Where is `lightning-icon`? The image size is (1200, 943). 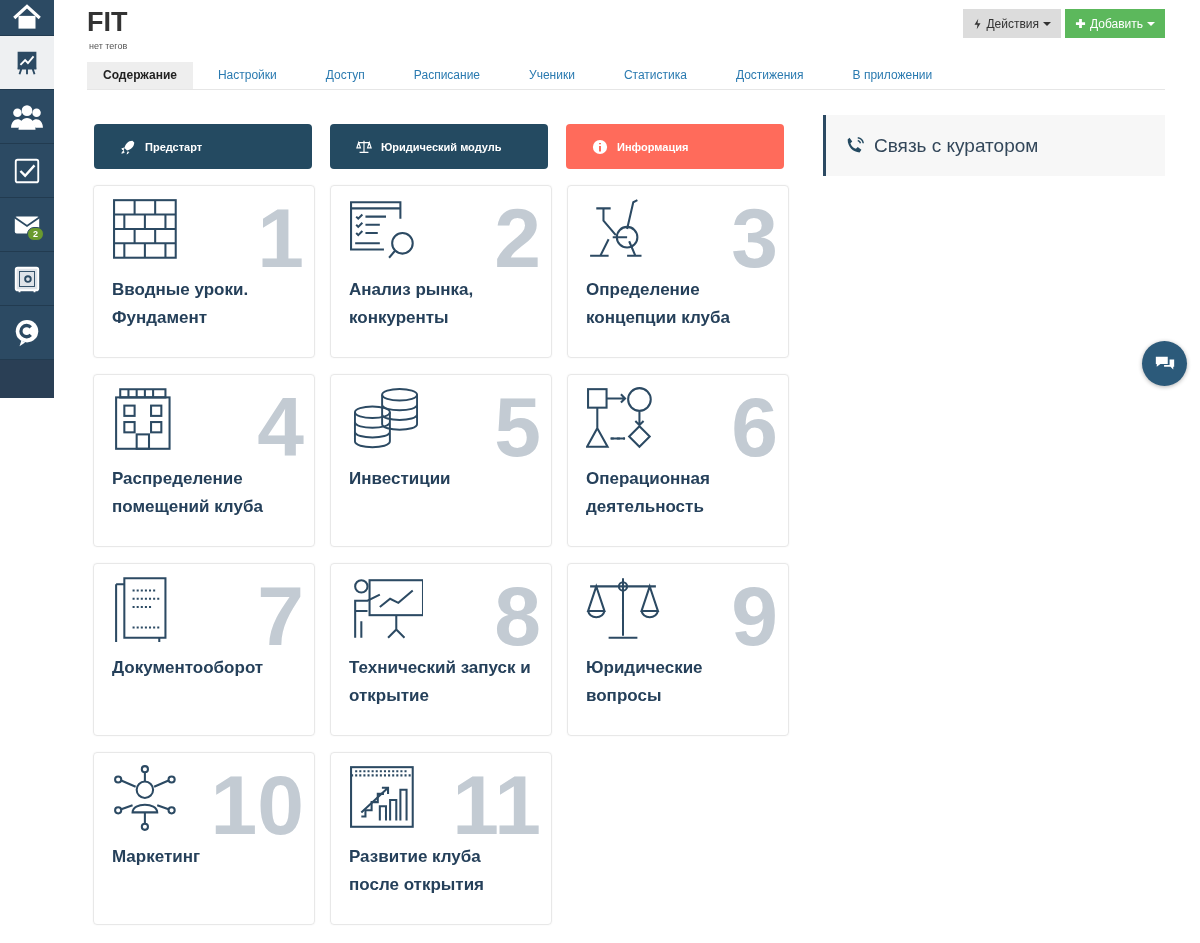
lightning-icon is located at coordinates (978, 23).